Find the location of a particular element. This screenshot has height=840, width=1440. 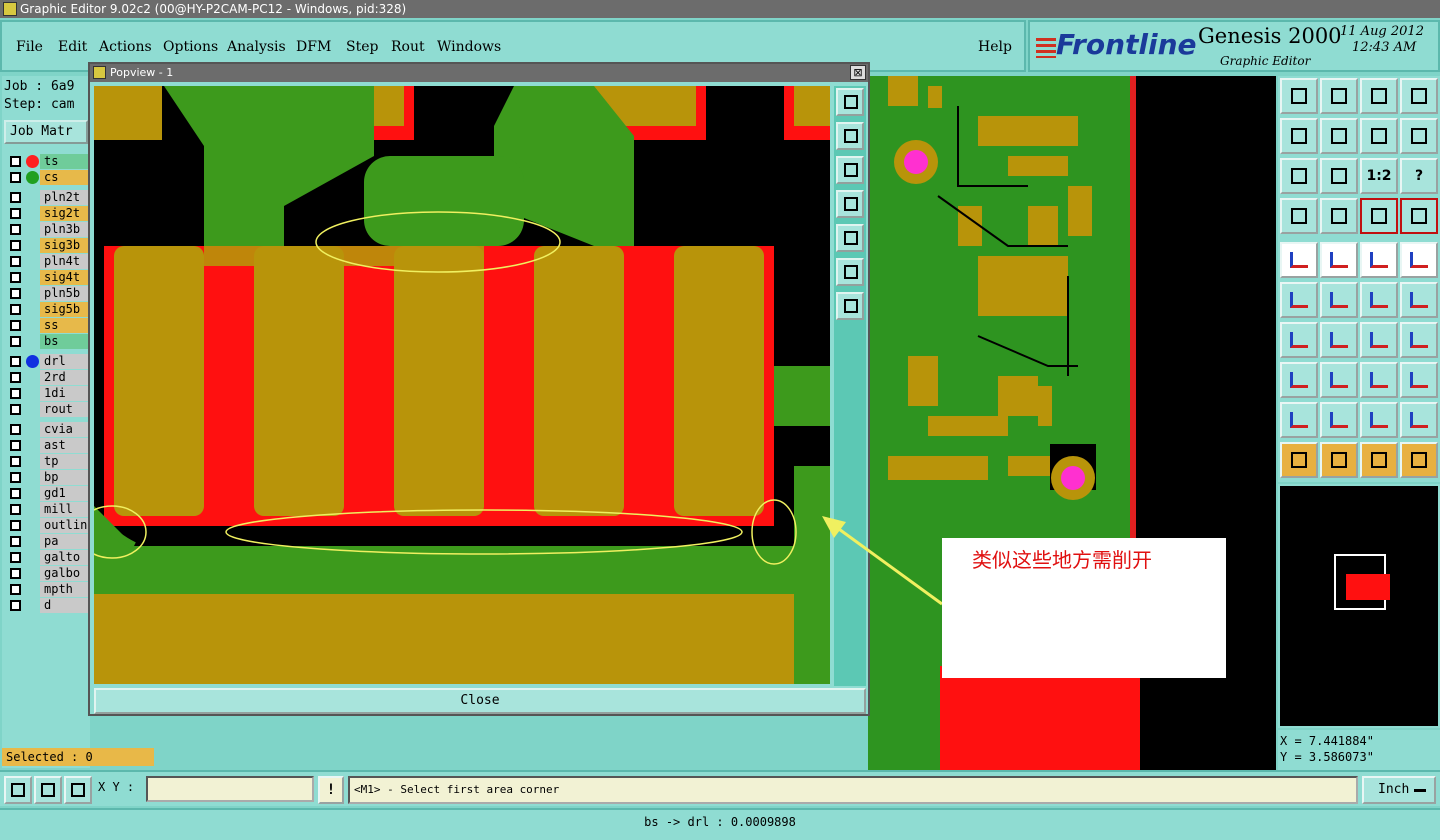

layer-name: tp is located at coordinates (66, 461).